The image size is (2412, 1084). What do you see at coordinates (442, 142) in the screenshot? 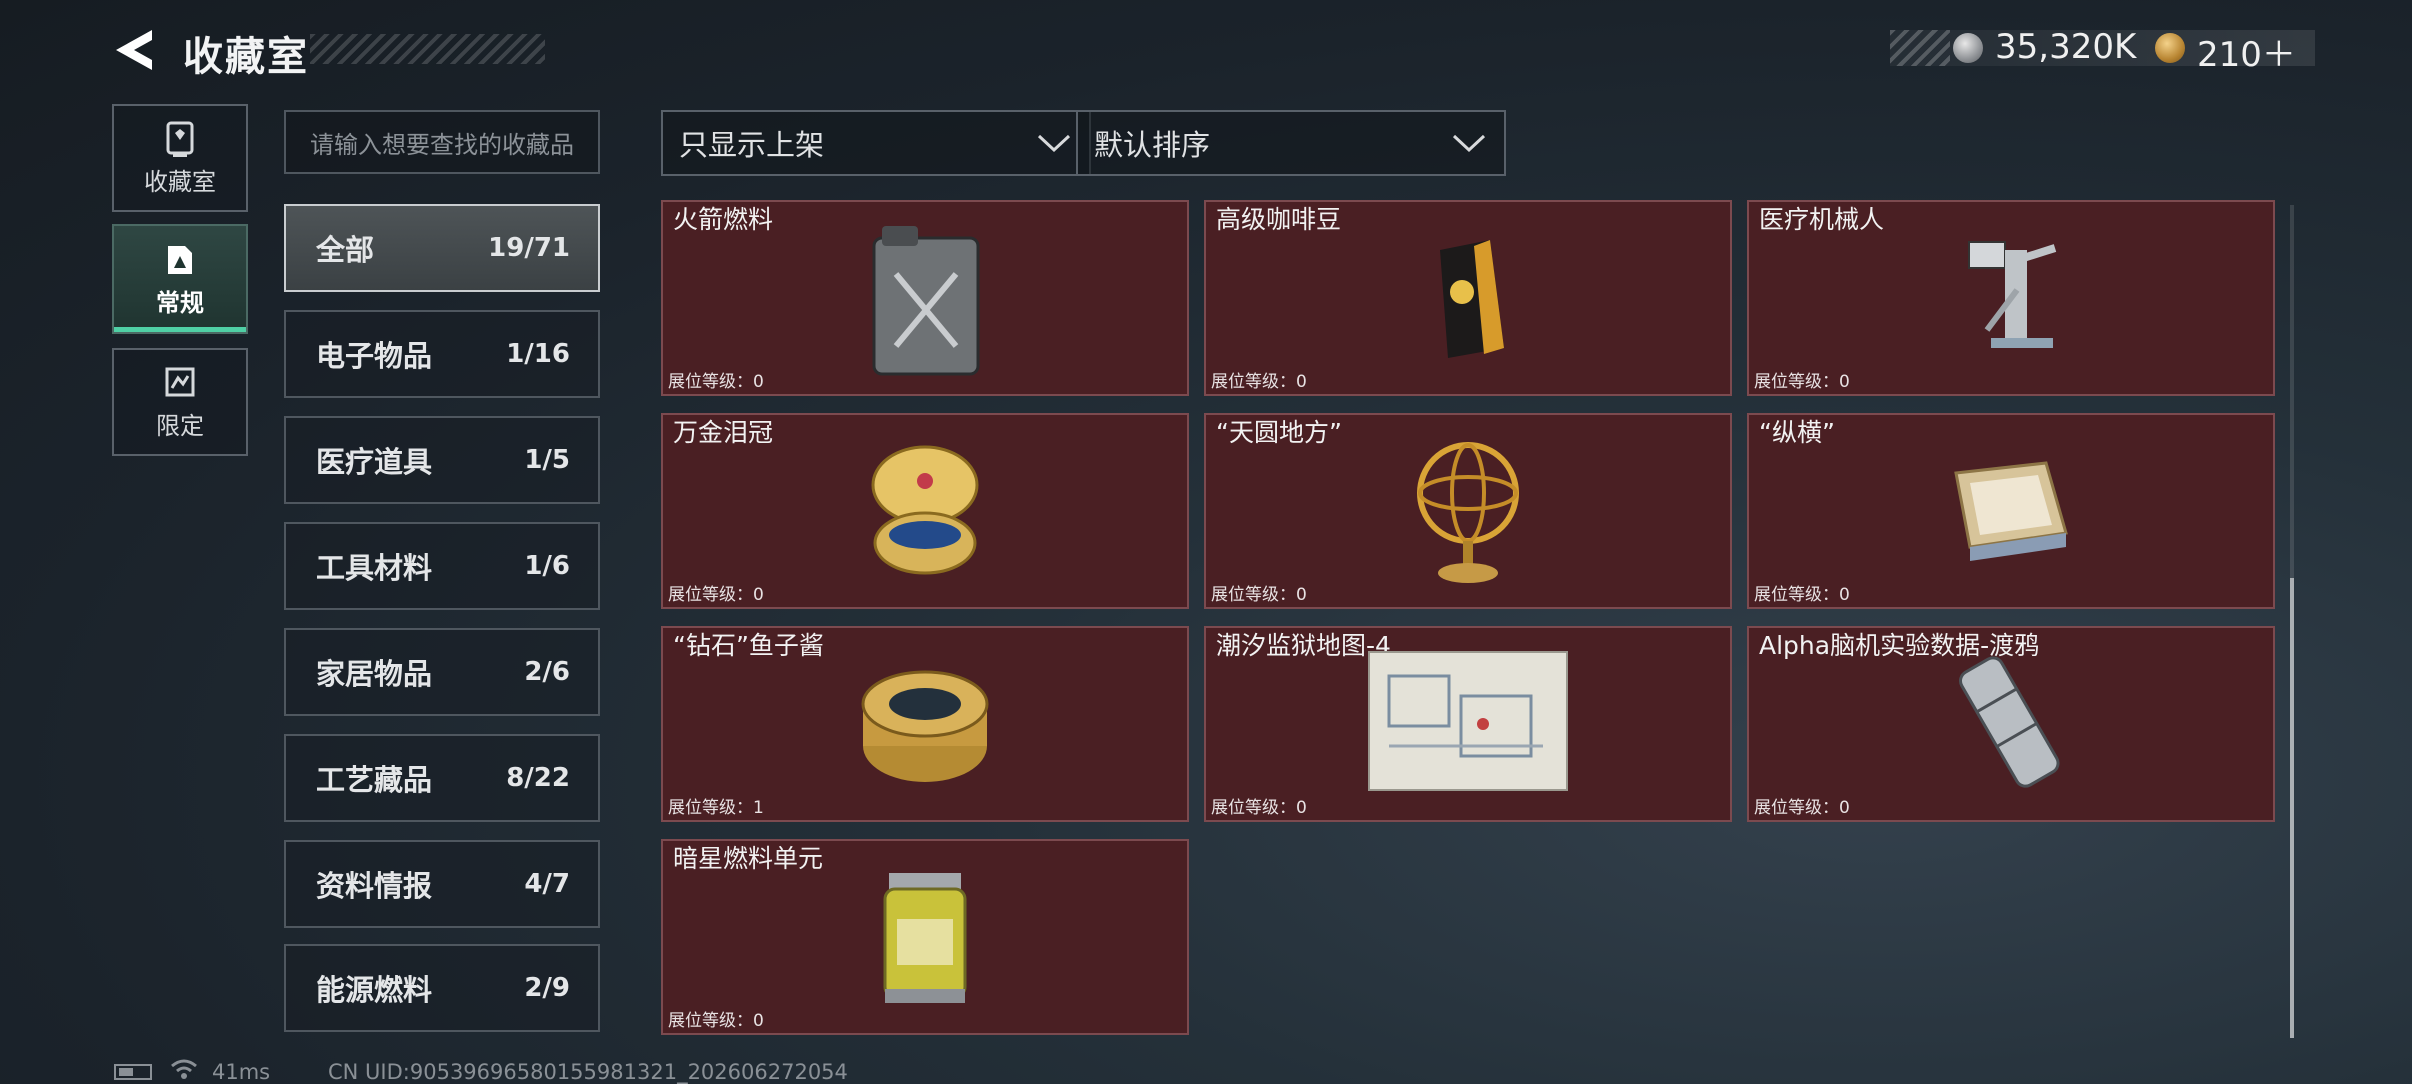
I see `search-input: 请输入想要查找的收藏品` at bounding box center [442, 142].